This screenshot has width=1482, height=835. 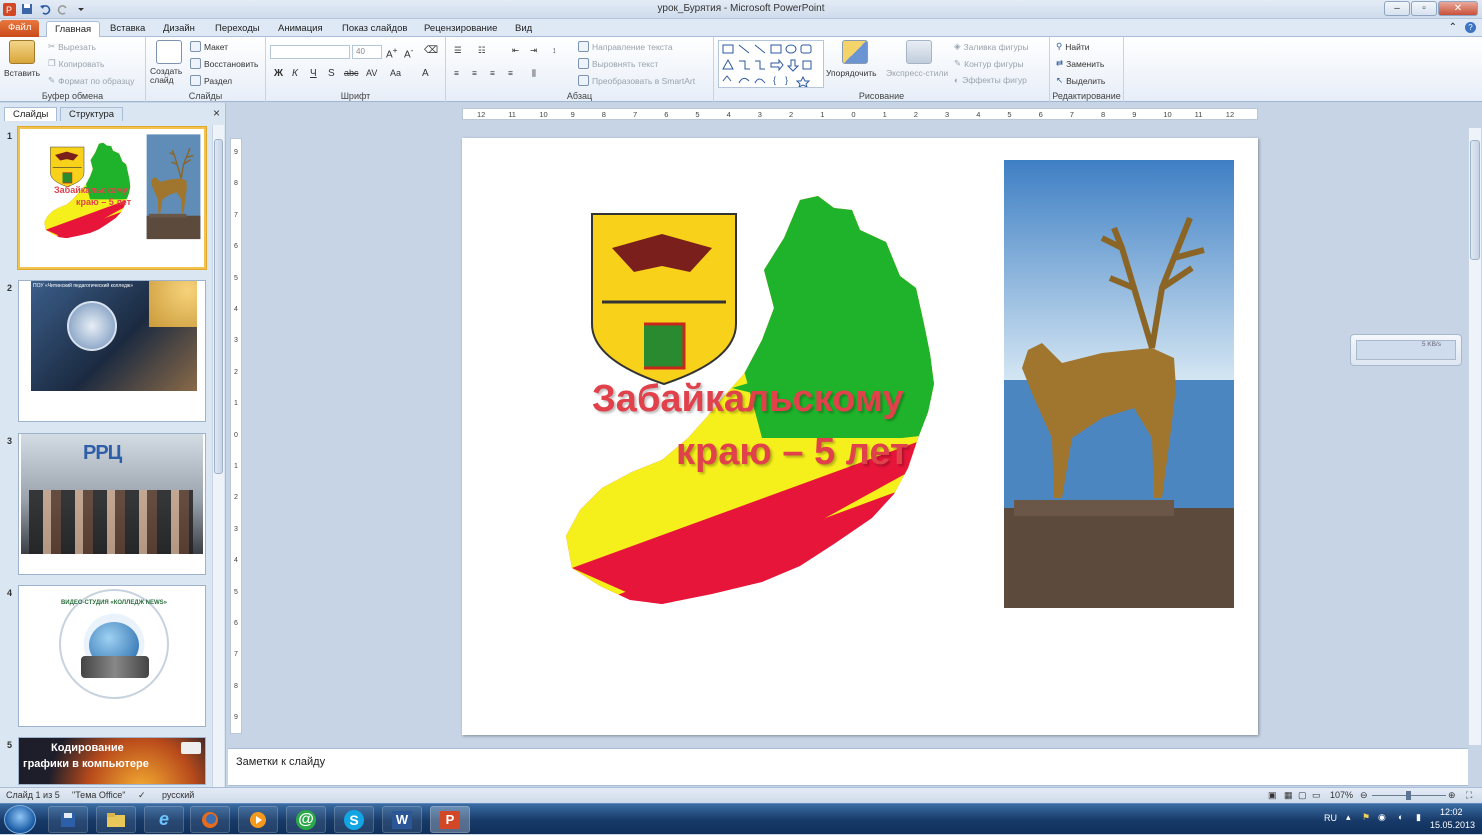 What do you see at coordinates (1080, 63) in the screenshot?
I see `replace-button: ⇄ Заменить` at bounding box center [1080, 63].